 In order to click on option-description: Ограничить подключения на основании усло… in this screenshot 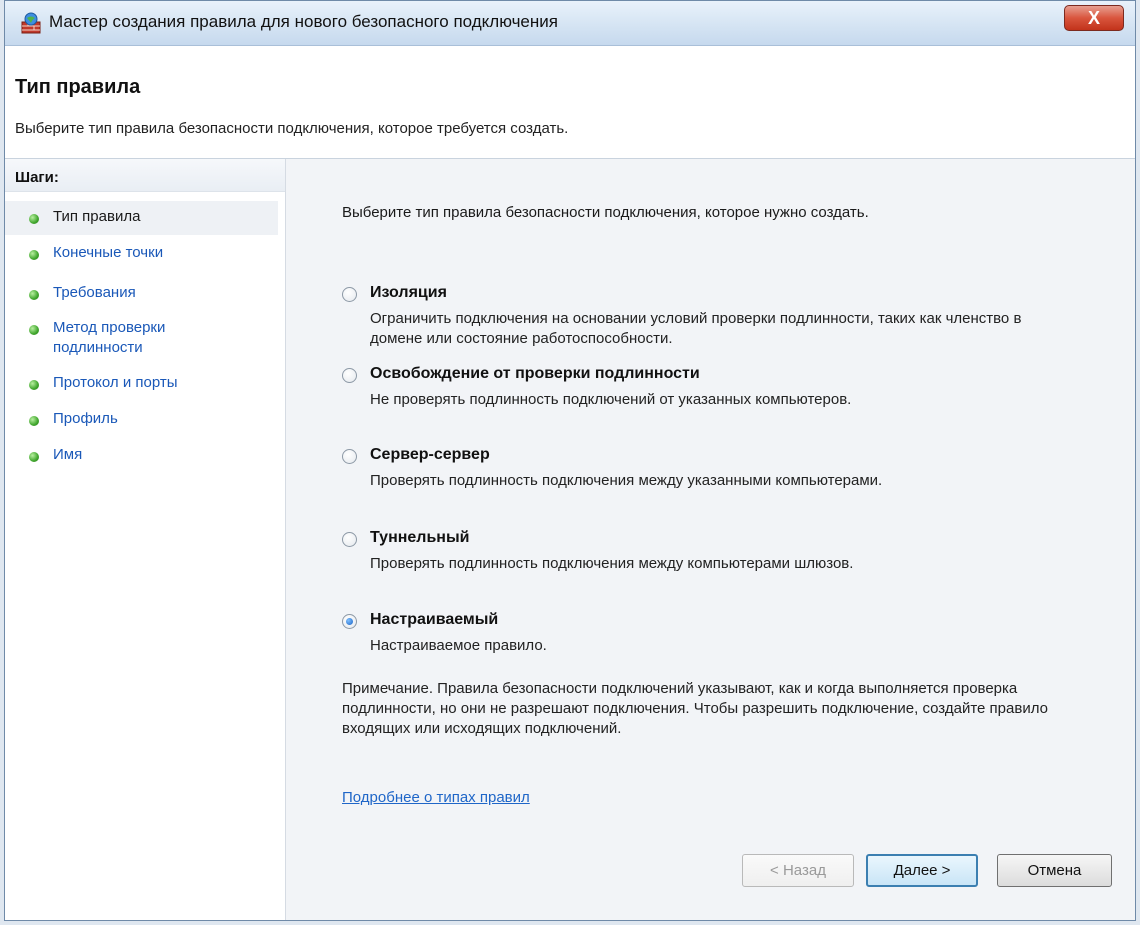, I will do `click(696, 328)`.